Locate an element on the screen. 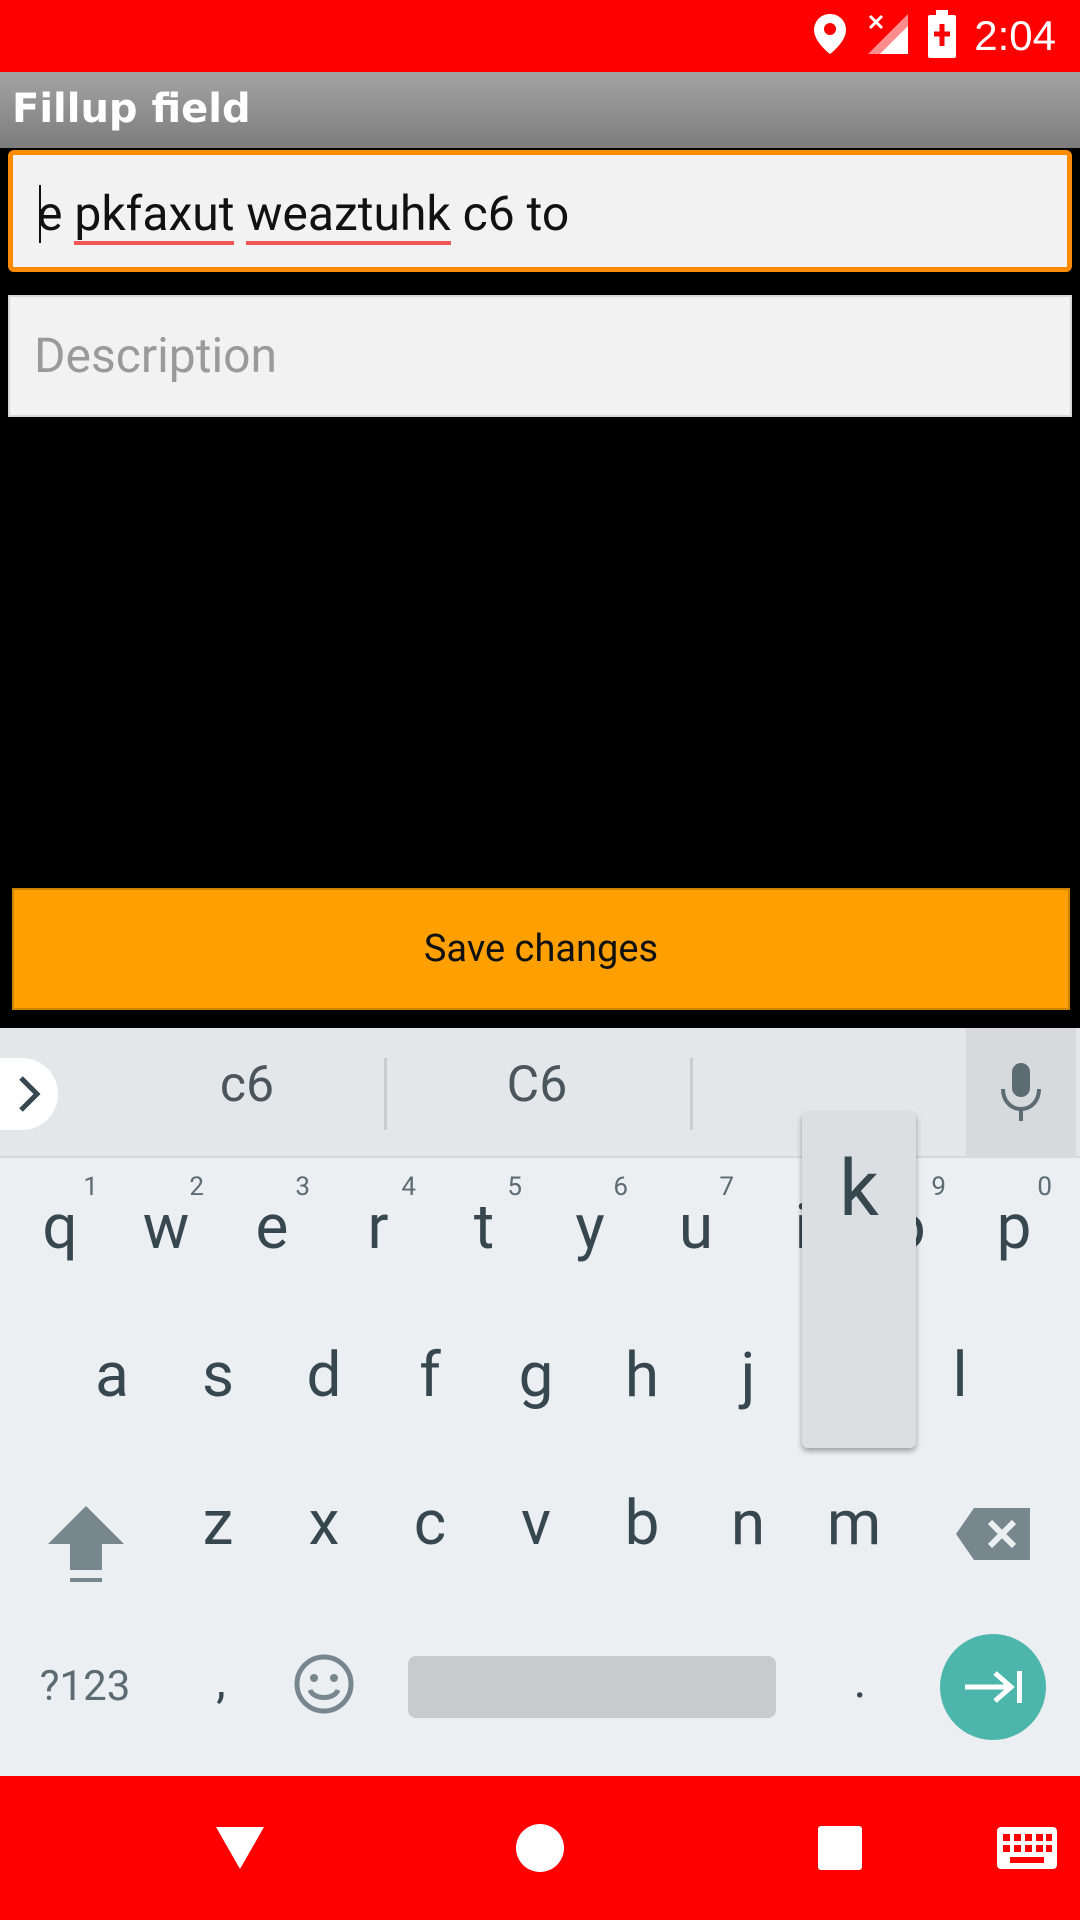  backspace-key is located at coordinates (993, 1534).